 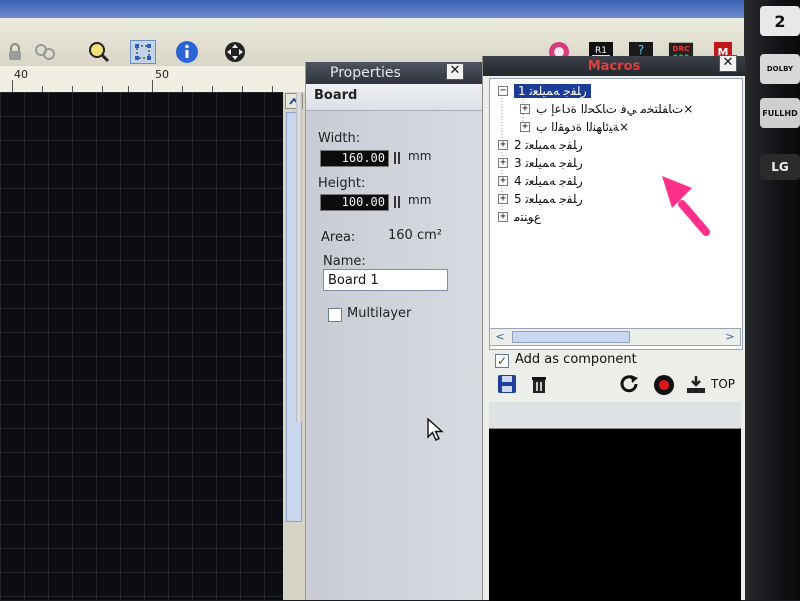 I want to click on info-icon, so click(x=187, y=52).